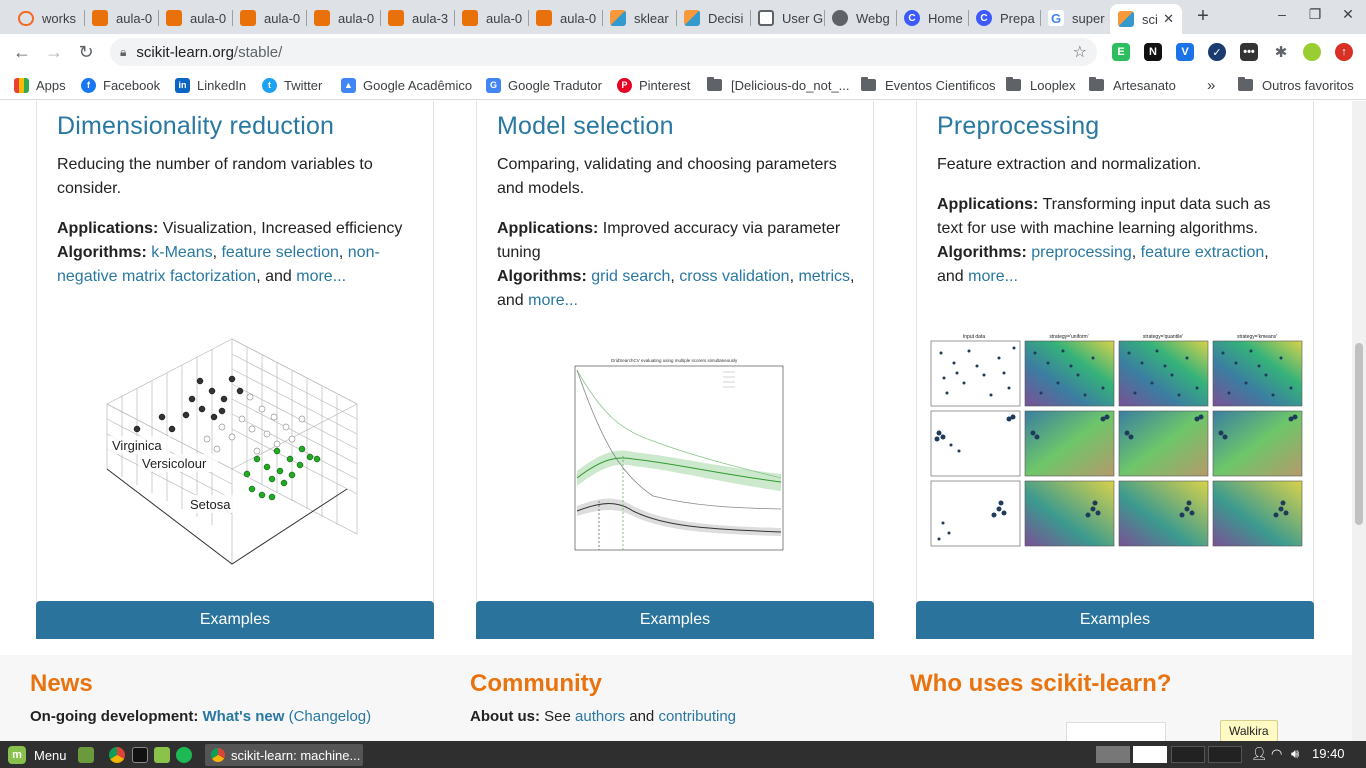 The width and height of the screenshot is (1366, 768). I want to click on link-changelog: (Changelog), so click(330, 716).